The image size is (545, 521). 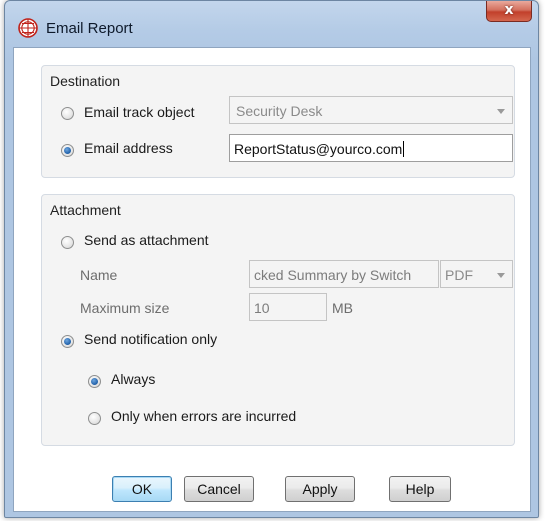 I want to click on attachment-name-value: cked Summary by Switch, so click(x=333, y=275).